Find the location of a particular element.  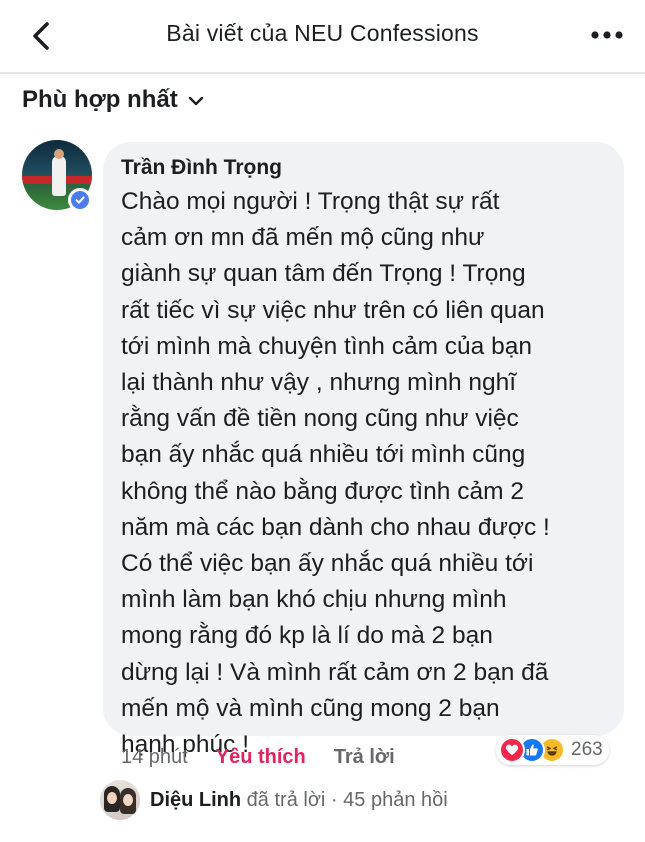

more-options-button is located at coordinates (607, 35).